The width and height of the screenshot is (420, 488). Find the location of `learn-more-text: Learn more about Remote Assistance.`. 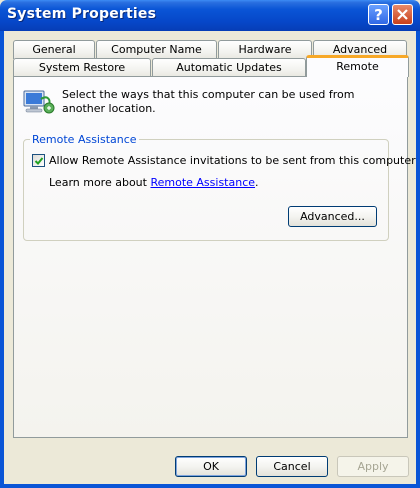

learn-more-text: Learn more about Remote Assistance. is located at coordinates (154, 182).